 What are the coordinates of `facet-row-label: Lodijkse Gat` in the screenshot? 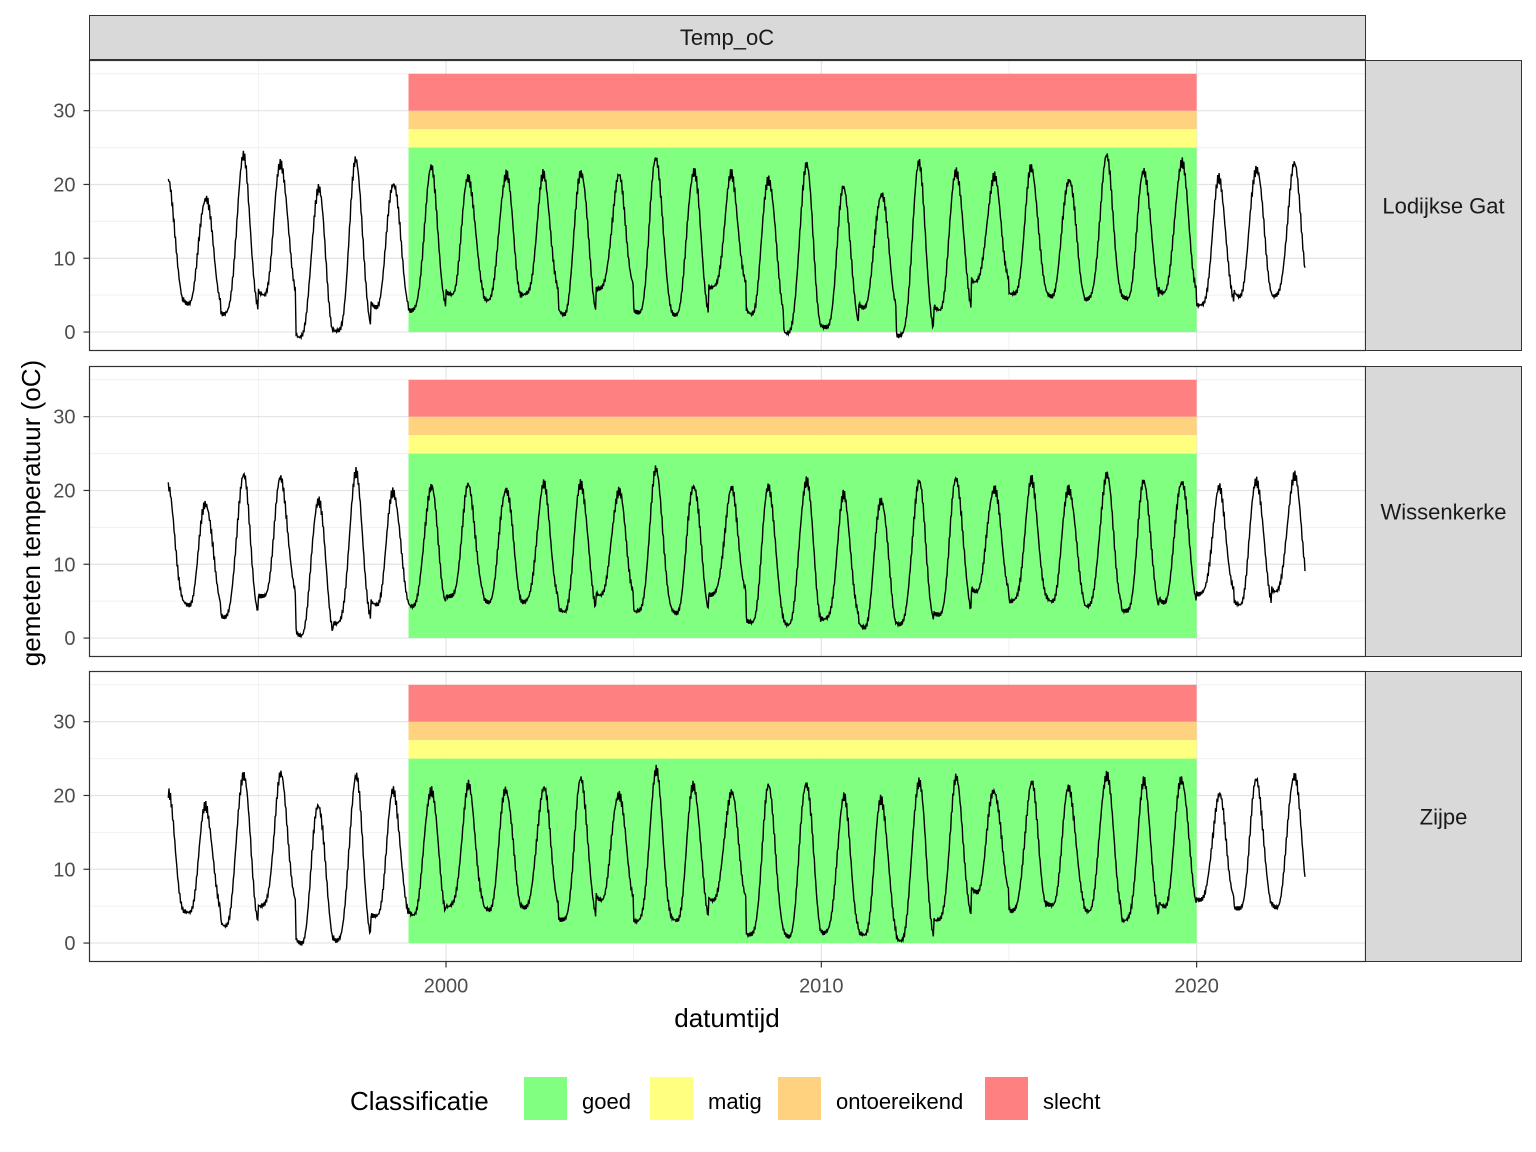 It's located at (1443, 206).